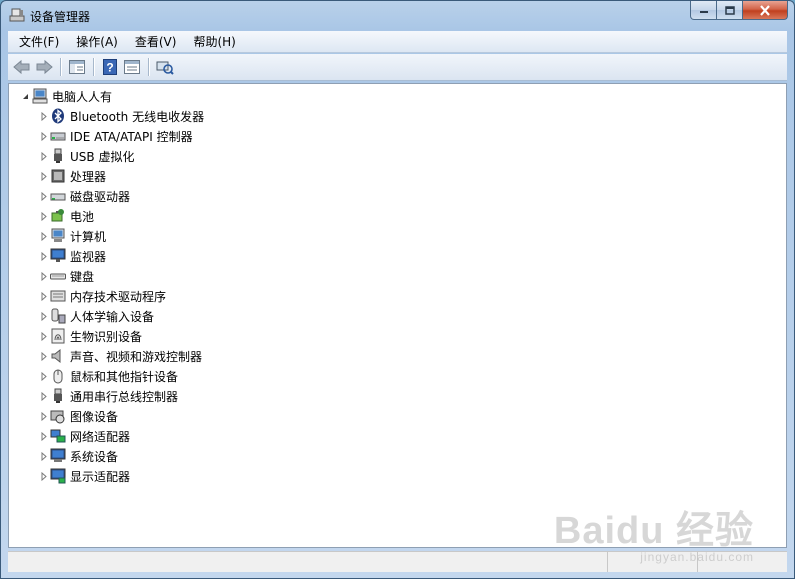 The height and width of the screenshot is (579, 795). I want to click on forward-button, so click(44, 67).